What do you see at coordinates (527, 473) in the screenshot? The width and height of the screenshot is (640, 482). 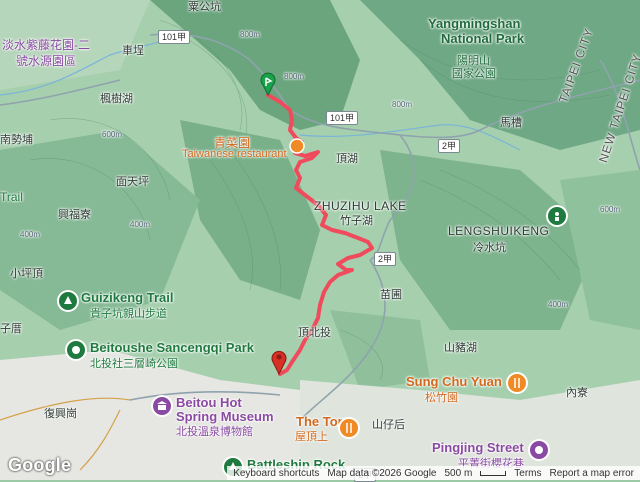 I see `terms-link: Terms` at bounding box center [527, 473].